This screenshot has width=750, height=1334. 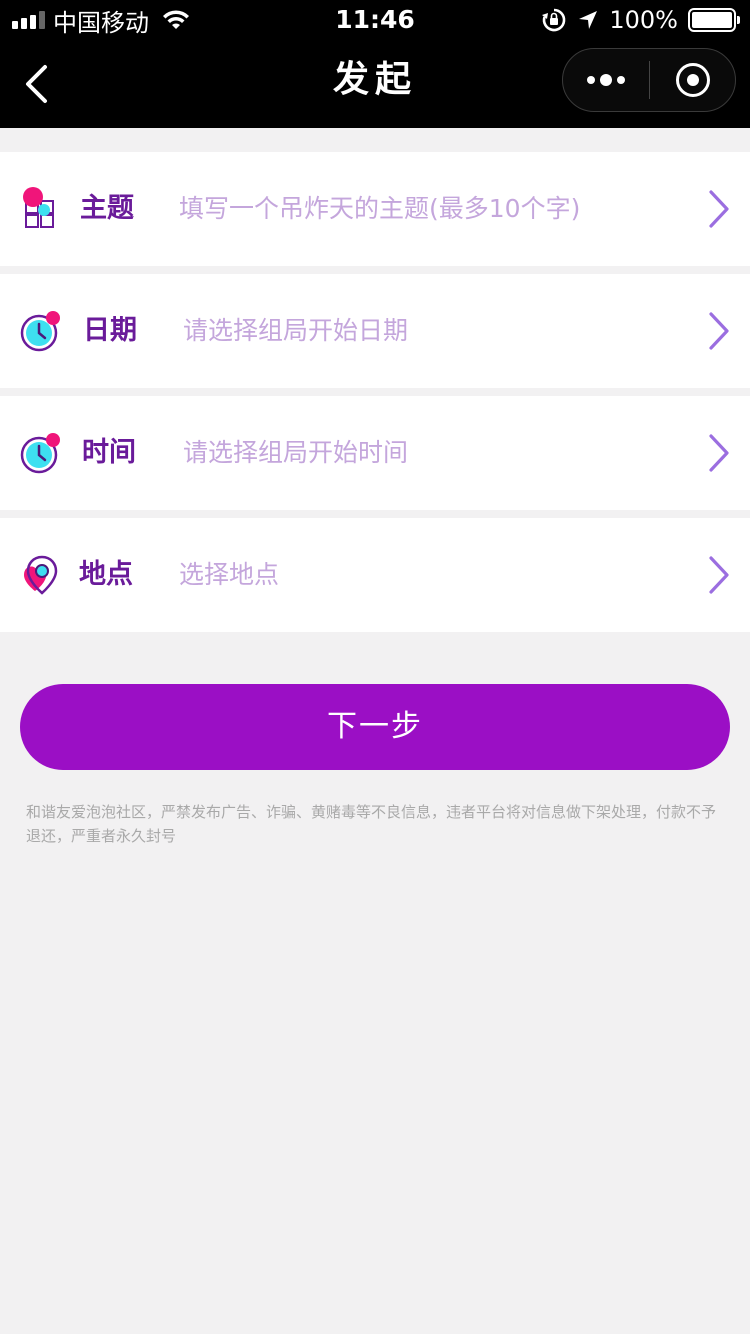 I want to click on miniprogram-capsule, so click(x=649, y=80).